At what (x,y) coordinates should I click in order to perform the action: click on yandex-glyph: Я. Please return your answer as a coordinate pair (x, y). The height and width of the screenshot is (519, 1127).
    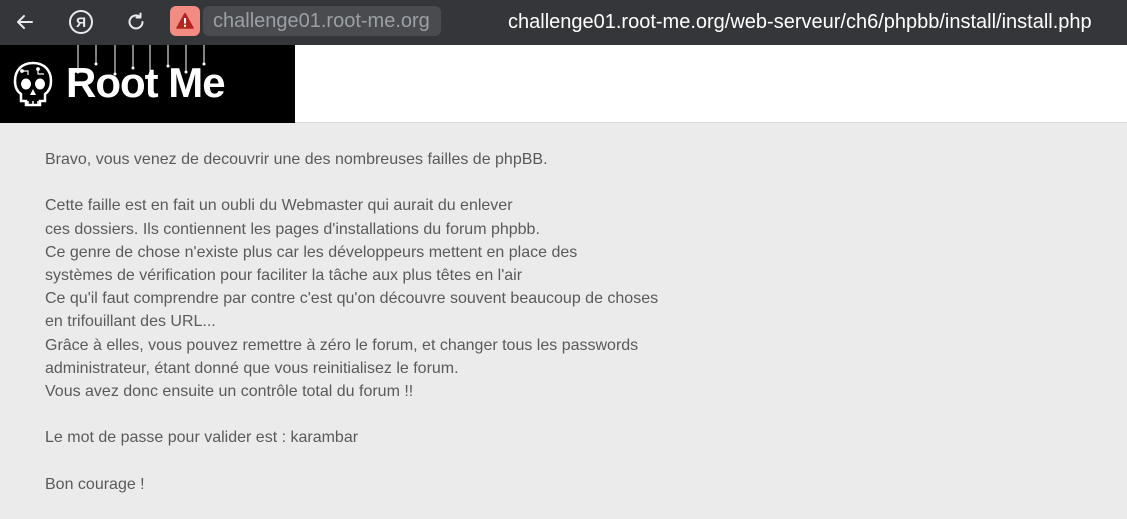
    Looking at the image, I should click on (81, 22).